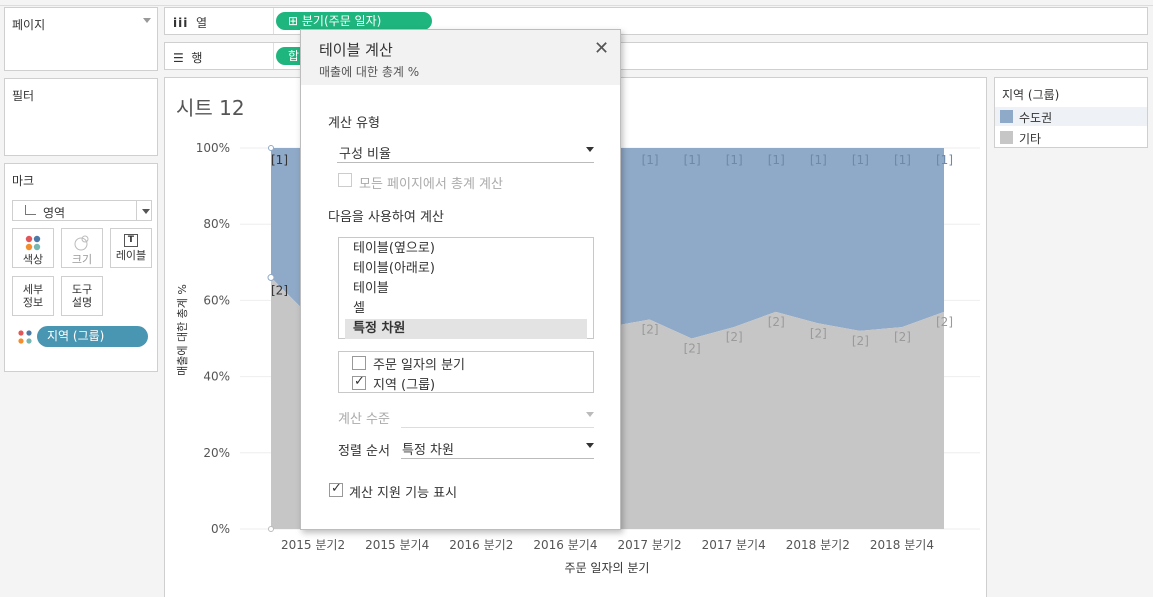  What do you see at coordinates (466, 309) in the screenshot?
I see `compute-option: 셀` at bounding box center [466, 309].